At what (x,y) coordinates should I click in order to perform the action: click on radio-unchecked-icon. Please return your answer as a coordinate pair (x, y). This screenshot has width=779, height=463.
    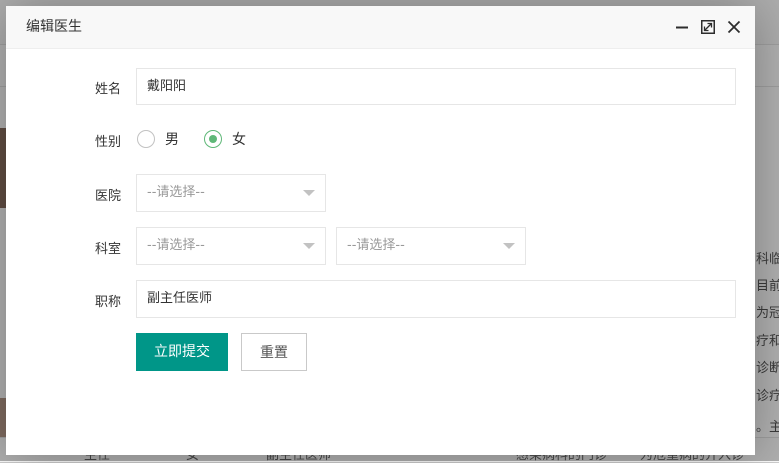
    Looking at the image, I should click on (146, 139).